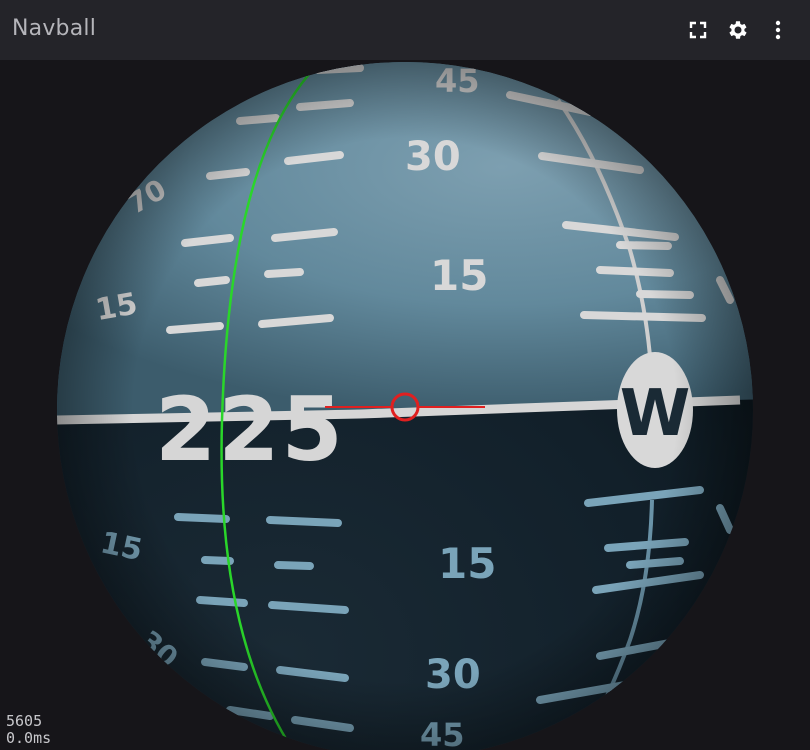 The height and width of the screenshot is (750, 810). I want to click on more-button, so click(778, 30).